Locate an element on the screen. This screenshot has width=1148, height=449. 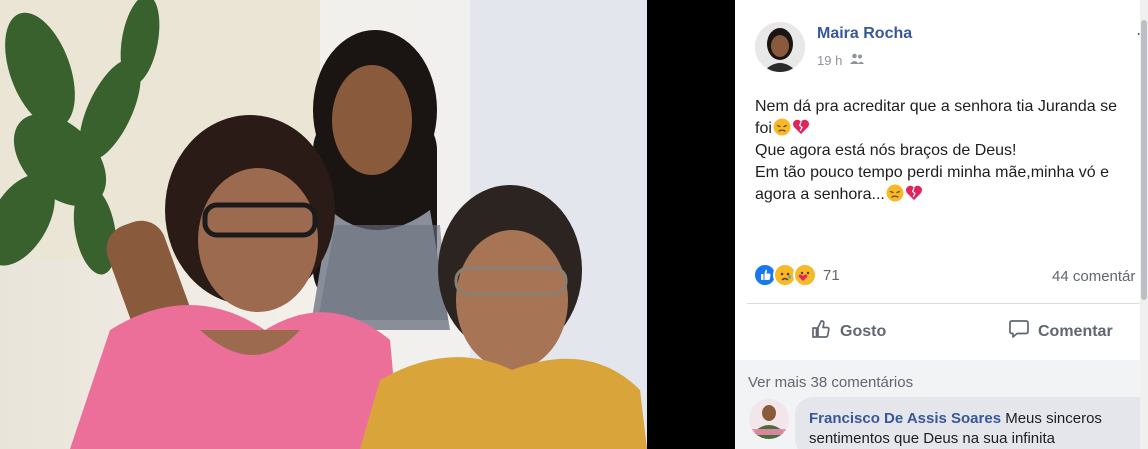
post-line-text-2: foi is located at coordinates (763, 128).